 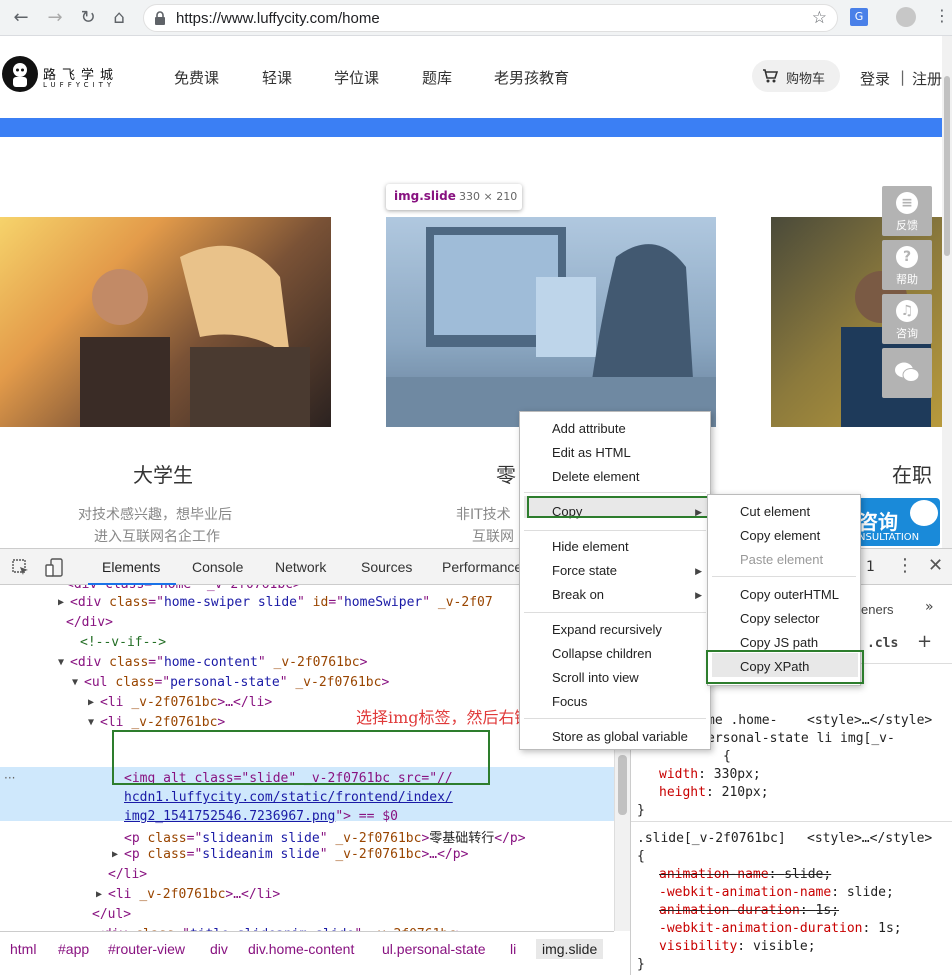 What do you see at coordinates (212, 662) in the screenshot?
I see `dom-node-line: ▼ <div class="home-content" _v-2f0761bc>` at bounding box center [212, 662].